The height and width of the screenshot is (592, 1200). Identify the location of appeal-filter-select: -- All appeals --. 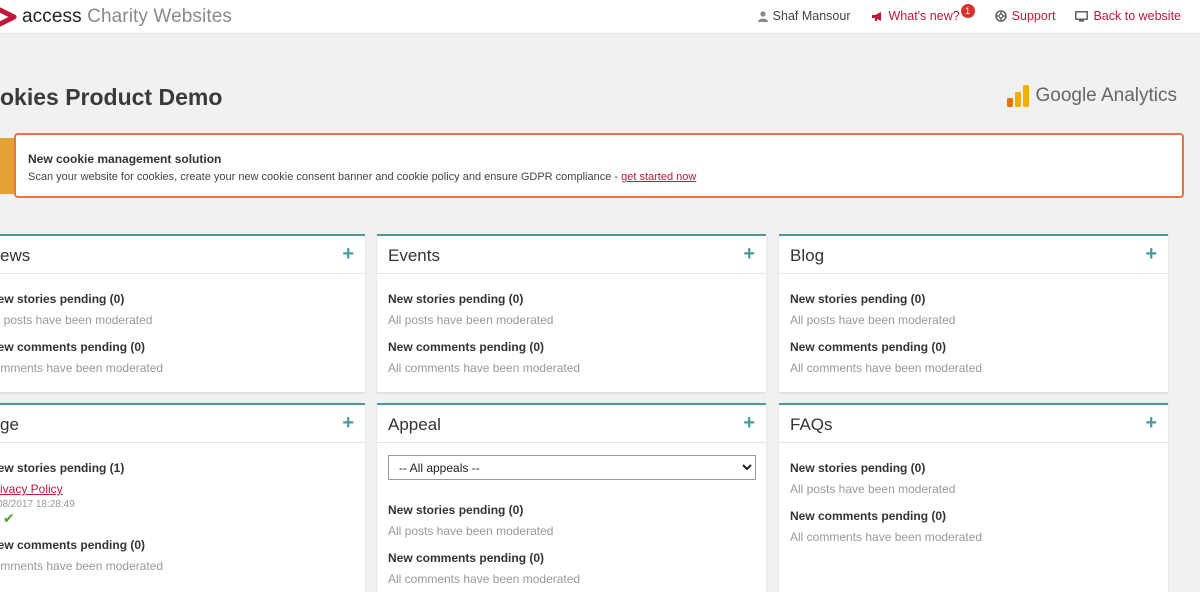
(572, 467).